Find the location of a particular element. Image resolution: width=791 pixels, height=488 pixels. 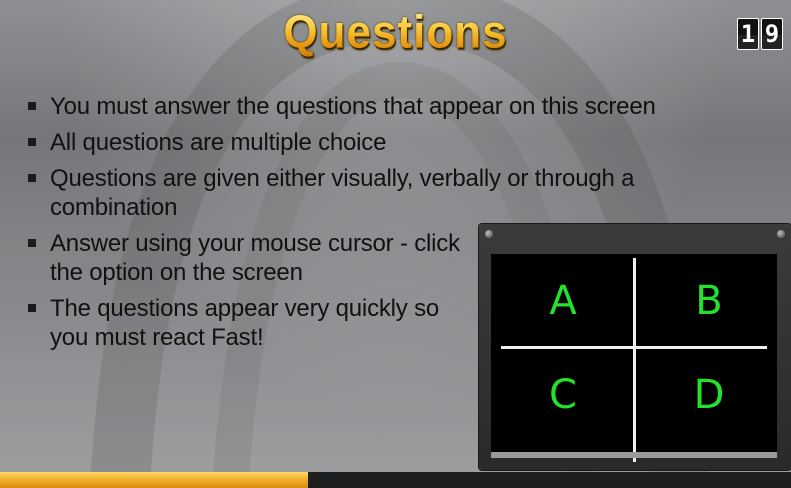

option-c-button: C is located at coordinates (563, 395).